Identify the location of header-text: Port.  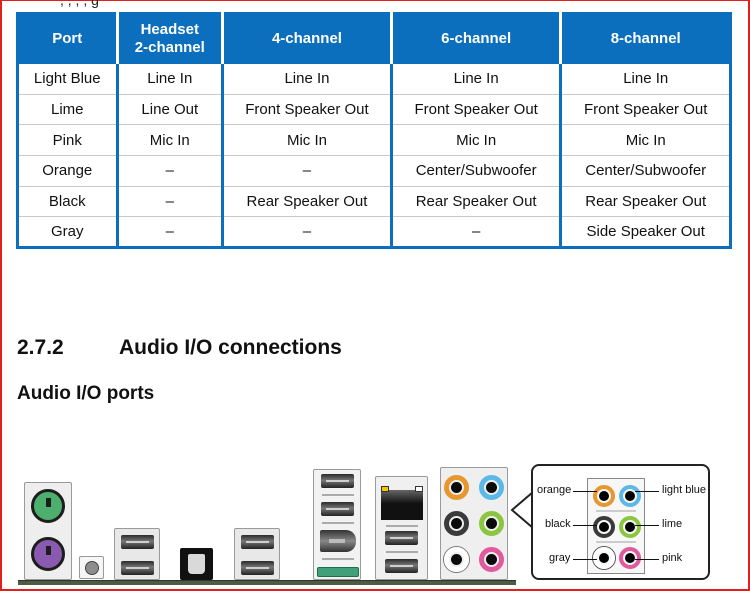
(67, 39).